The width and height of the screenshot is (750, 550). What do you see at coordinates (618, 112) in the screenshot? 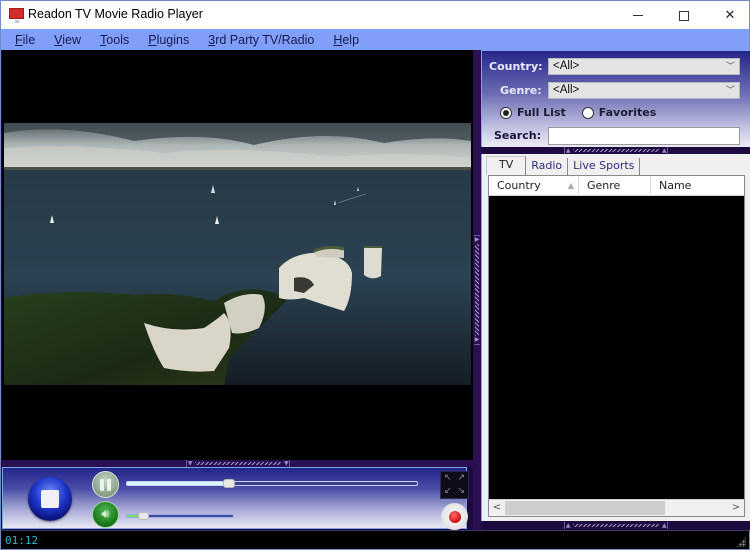
I see `favorites-radio: Favorites` at bounding box center [618, 112].